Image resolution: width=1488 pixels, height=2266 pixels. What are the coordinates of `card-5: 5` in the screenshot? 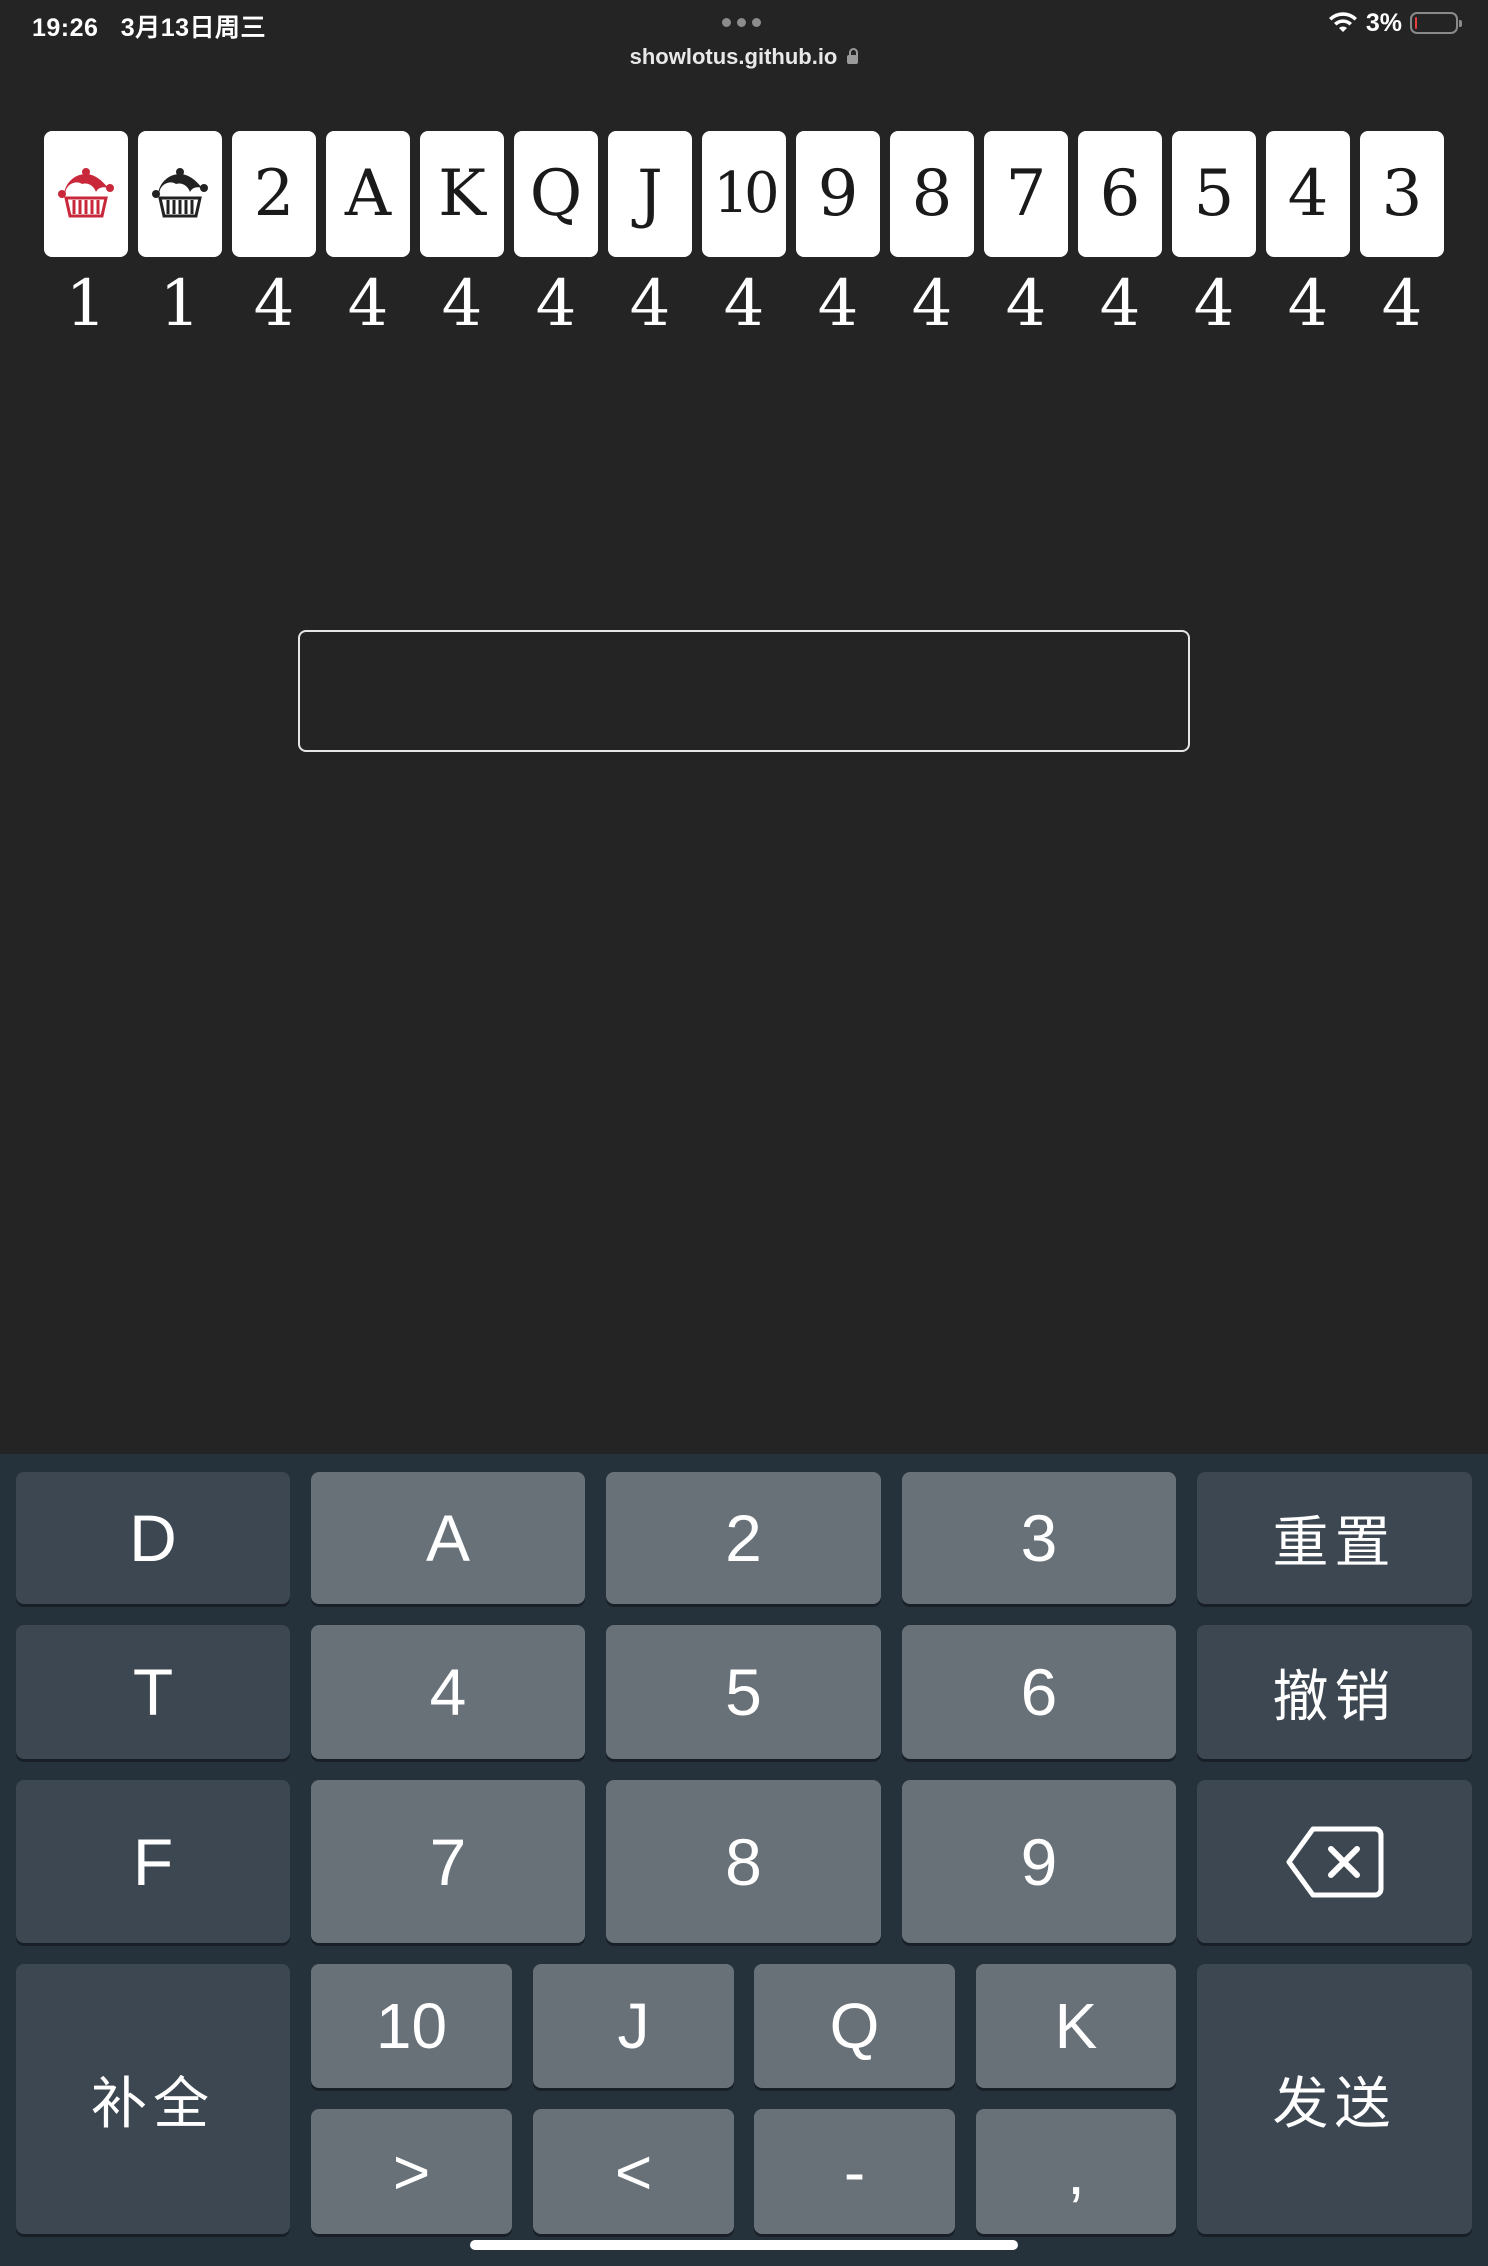 It's located at (1214, 194).